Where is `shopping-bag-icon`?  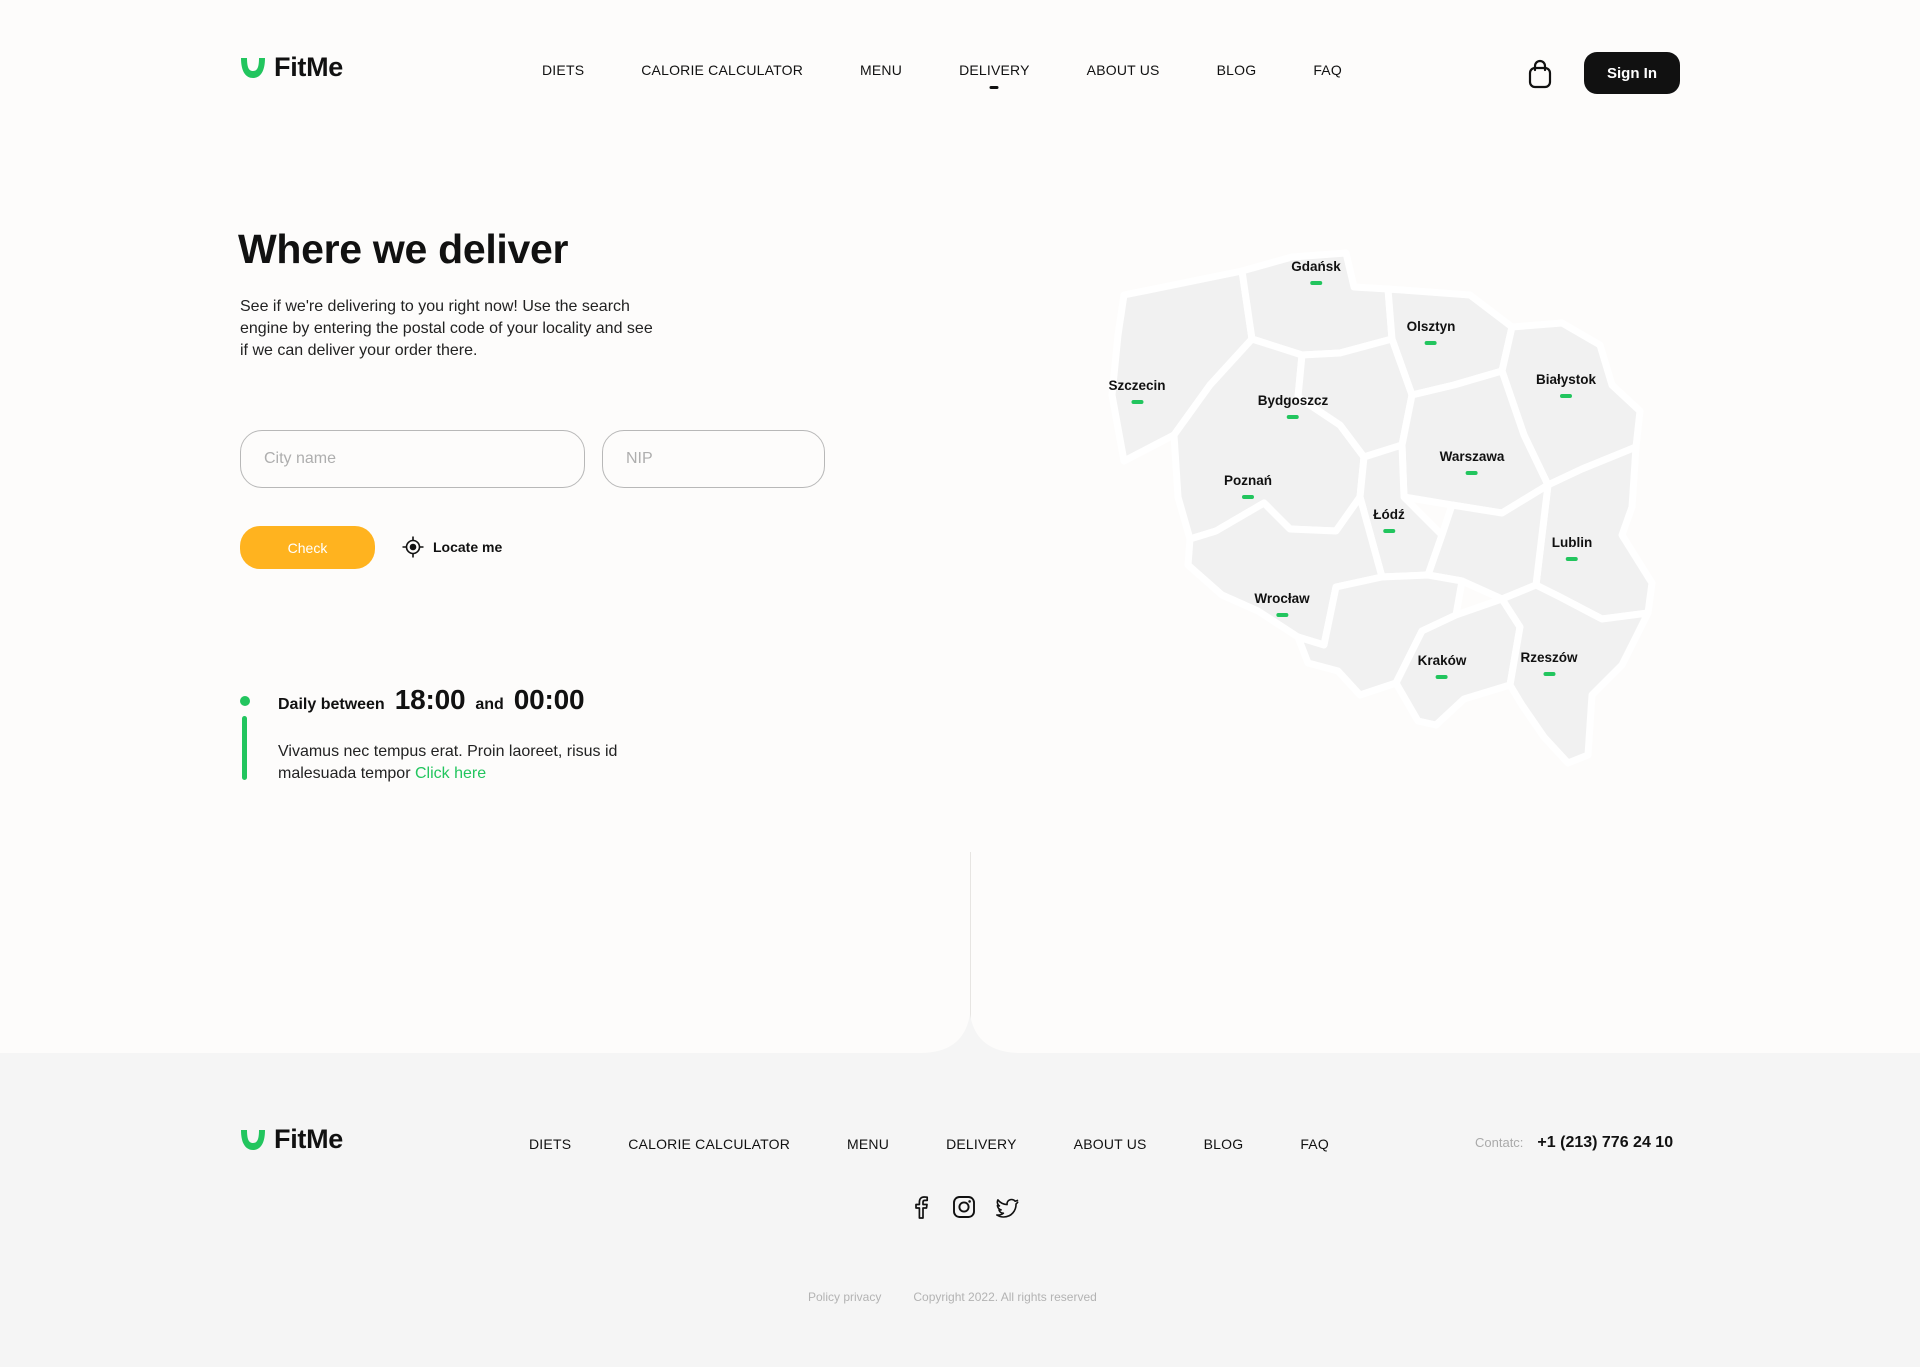
shopping-bag-icon is located at coordinates (1540, 74).